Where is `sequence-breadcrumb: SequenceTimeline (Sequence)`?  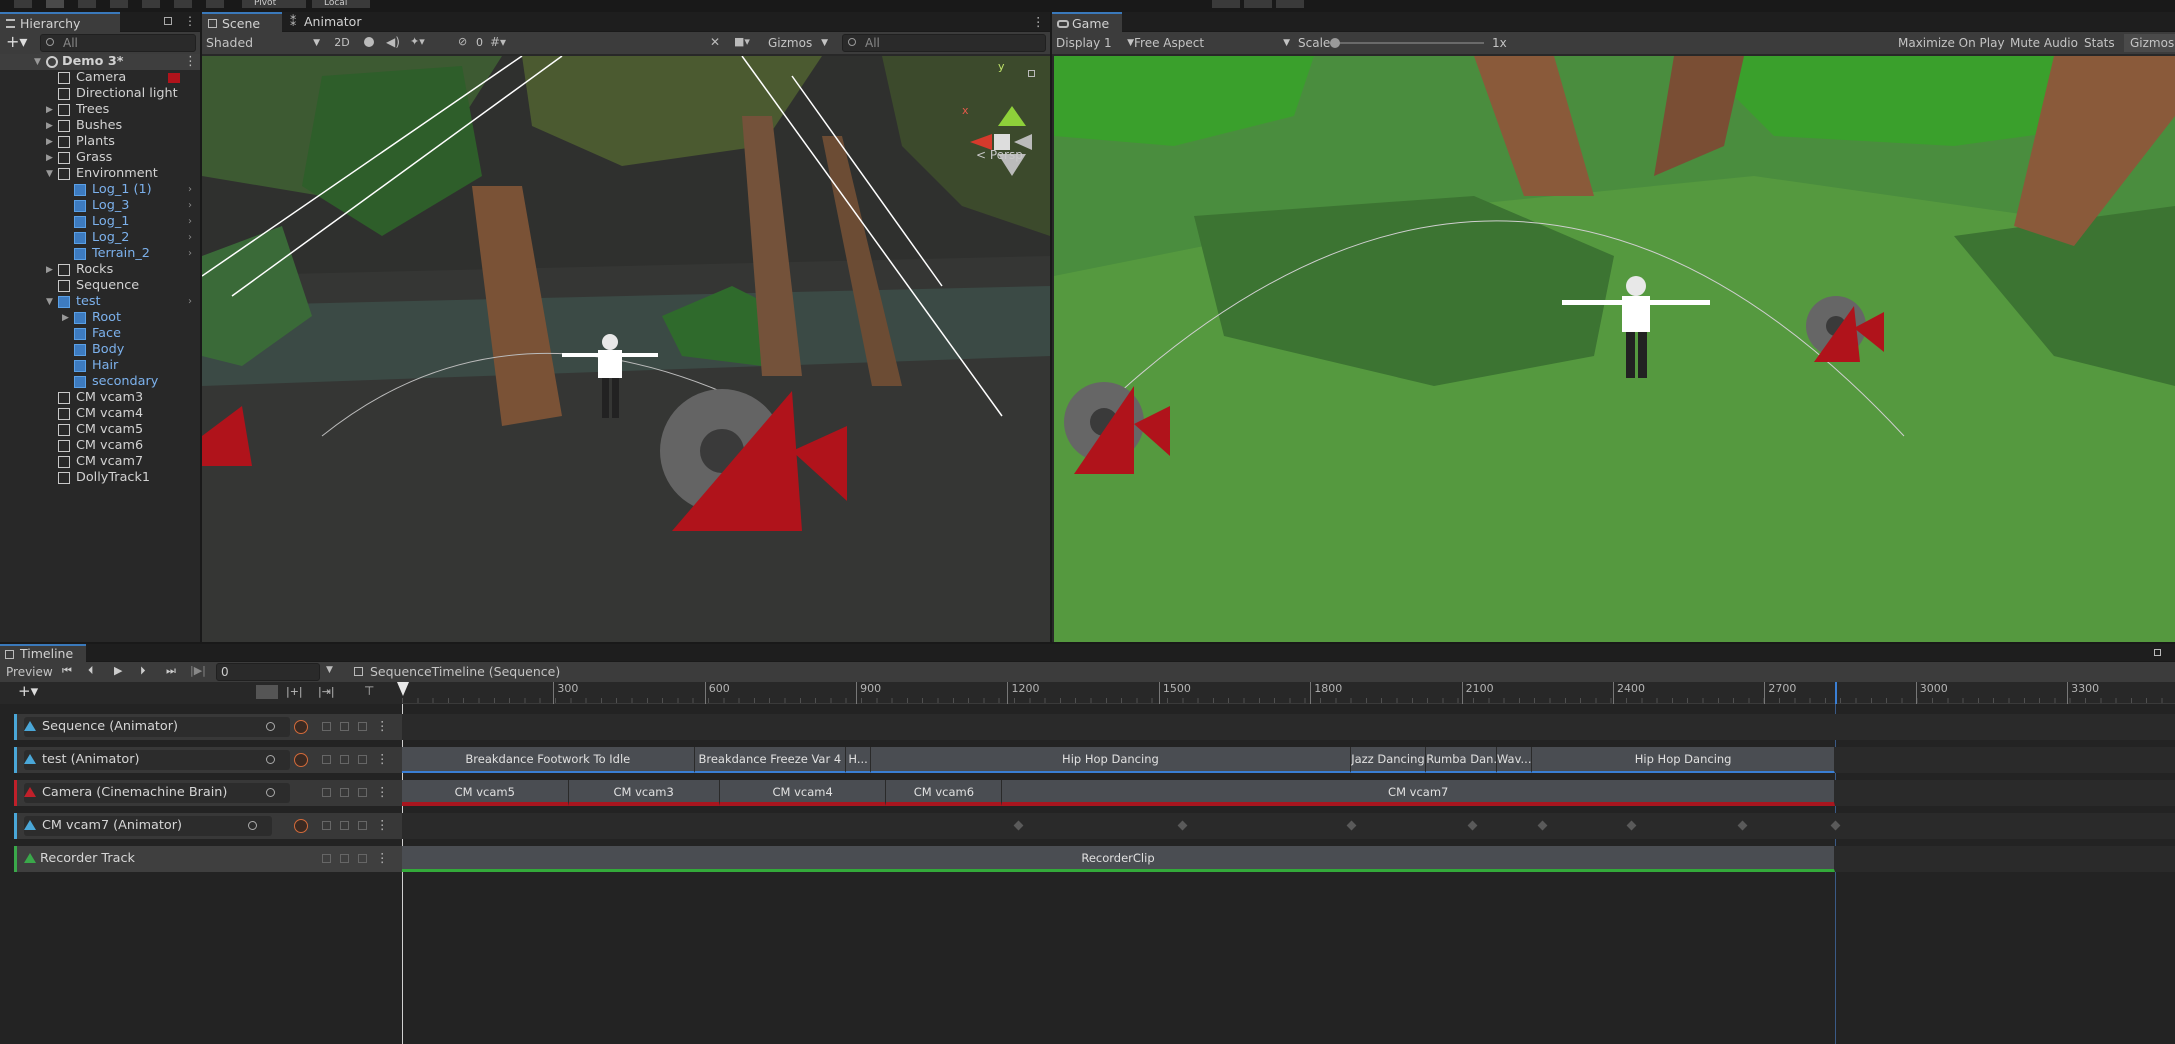 sequence-breadcrumb: SequenceTimeline (Sequence) is located at coordinates (465, 672).